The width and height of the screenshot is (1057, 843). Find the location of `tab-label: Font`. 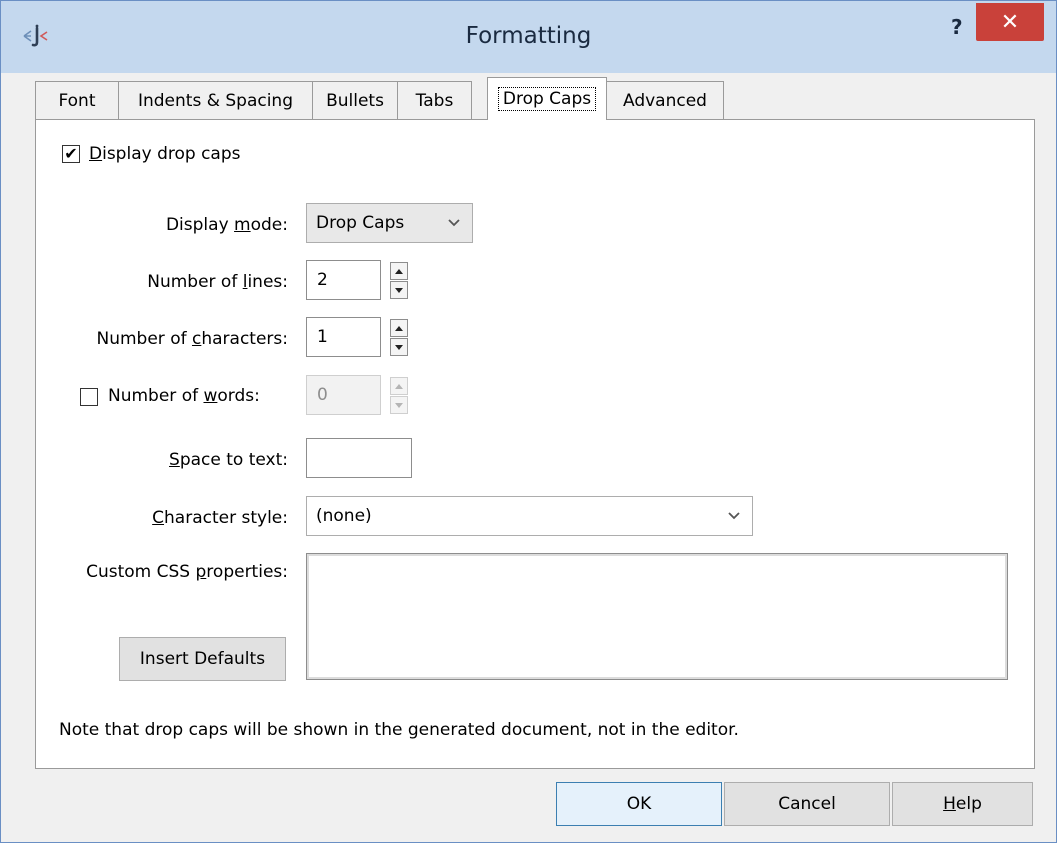

tab-label: Font is located at coordinates (77, 100).